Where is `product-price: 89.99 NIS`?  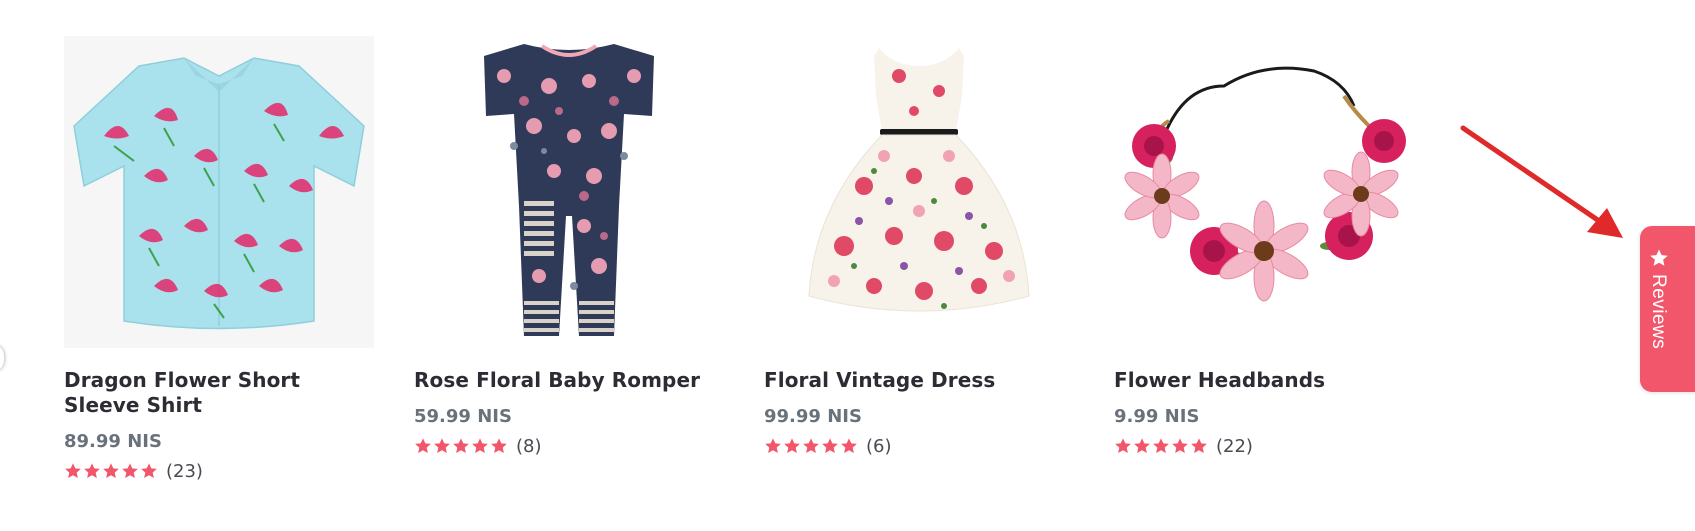 product-price: 89.99 NIS is located at coordinates (113, 441).